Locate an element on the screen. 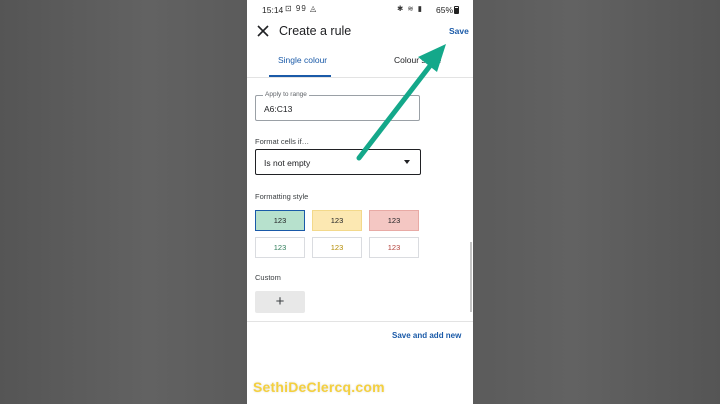  format-condition-dropdown: Is not empty is located at coordinates (338, 162).